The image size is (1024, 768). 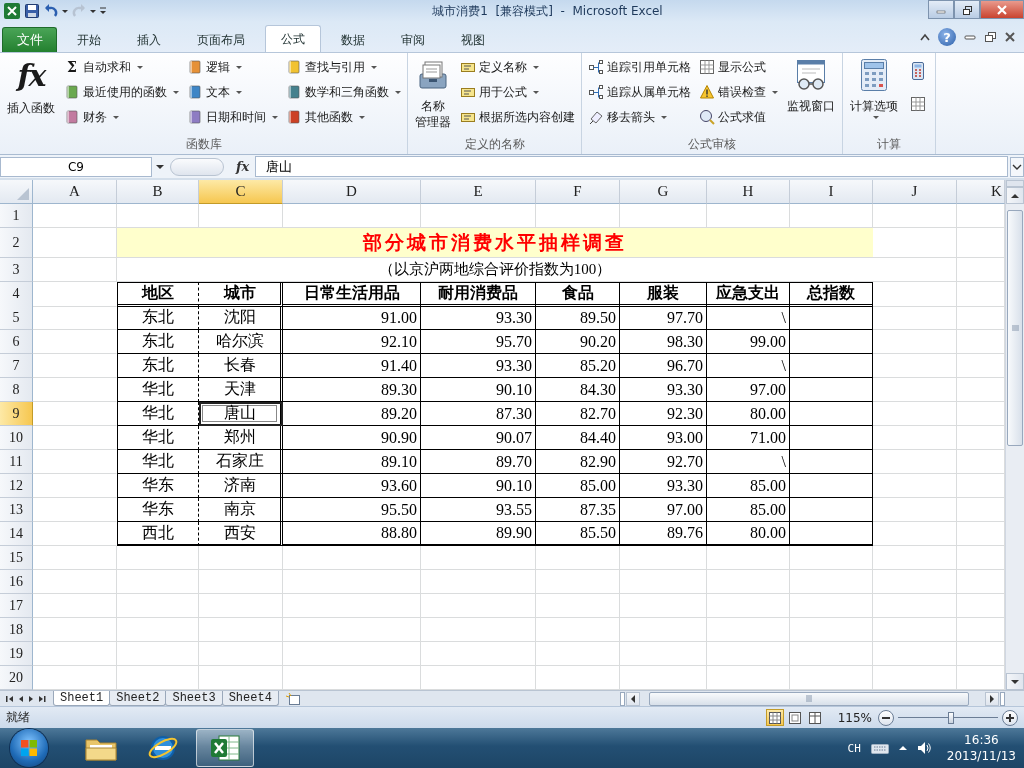 What do you see at coordinates (29, 39) in the screenshot?
I see `file-tab: 文件` at bounding box center [29, 39].